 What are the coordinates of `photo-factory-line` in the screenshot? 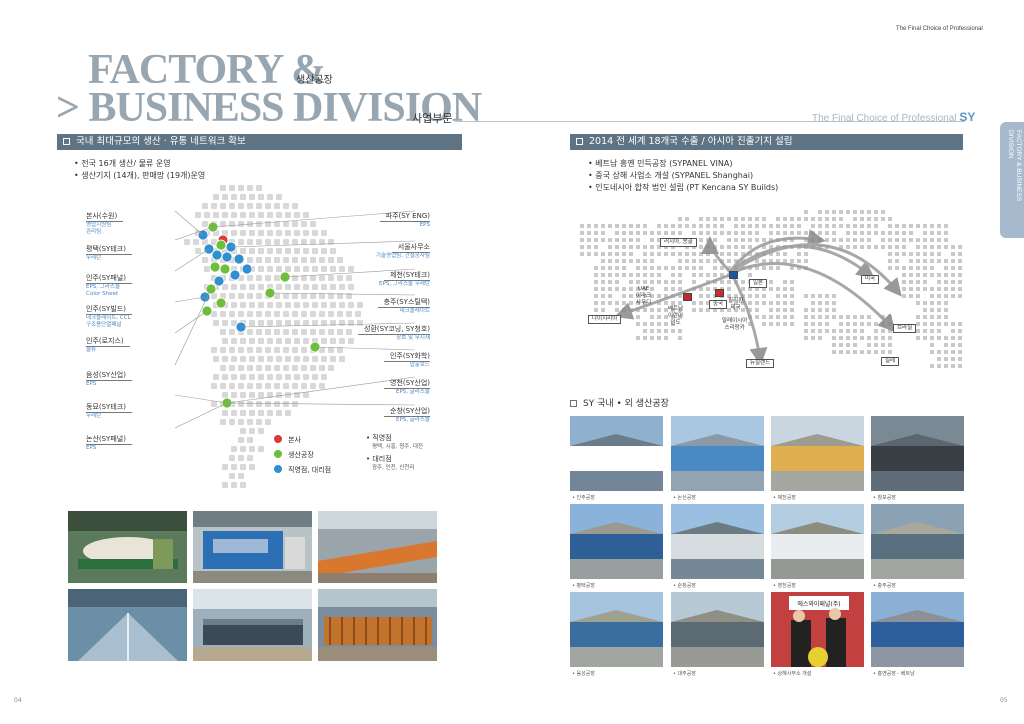 It's located at (377, 547).